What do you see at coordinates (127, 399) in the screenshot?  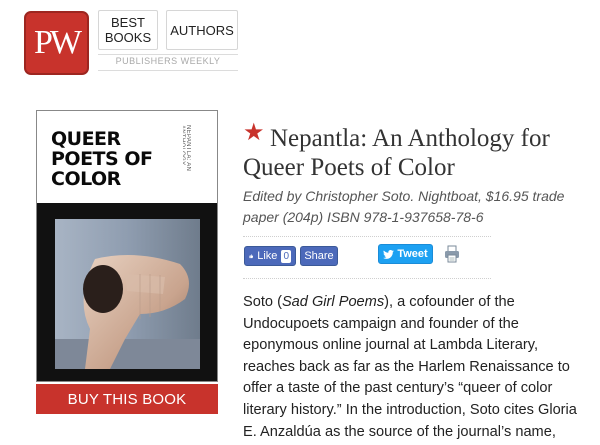 I see `buy-this-book-button: BUY THIS BOOK` at bounding box center [127, 399].